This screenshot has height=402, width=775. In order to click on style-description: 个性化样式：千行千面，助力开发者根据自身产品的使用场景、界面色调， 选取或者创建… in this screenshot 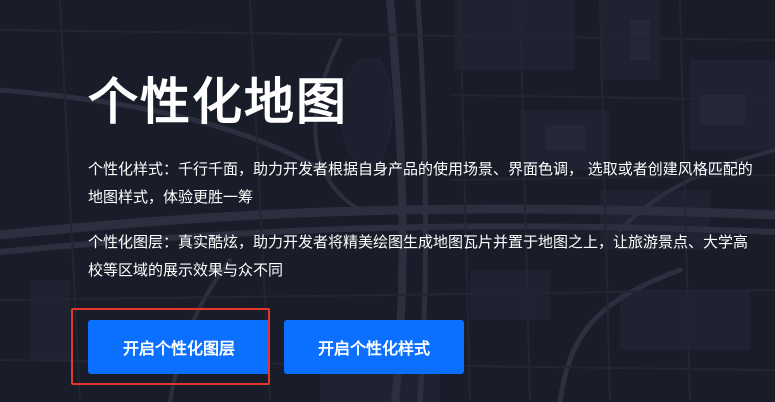, I will do `click(420, 183)`.